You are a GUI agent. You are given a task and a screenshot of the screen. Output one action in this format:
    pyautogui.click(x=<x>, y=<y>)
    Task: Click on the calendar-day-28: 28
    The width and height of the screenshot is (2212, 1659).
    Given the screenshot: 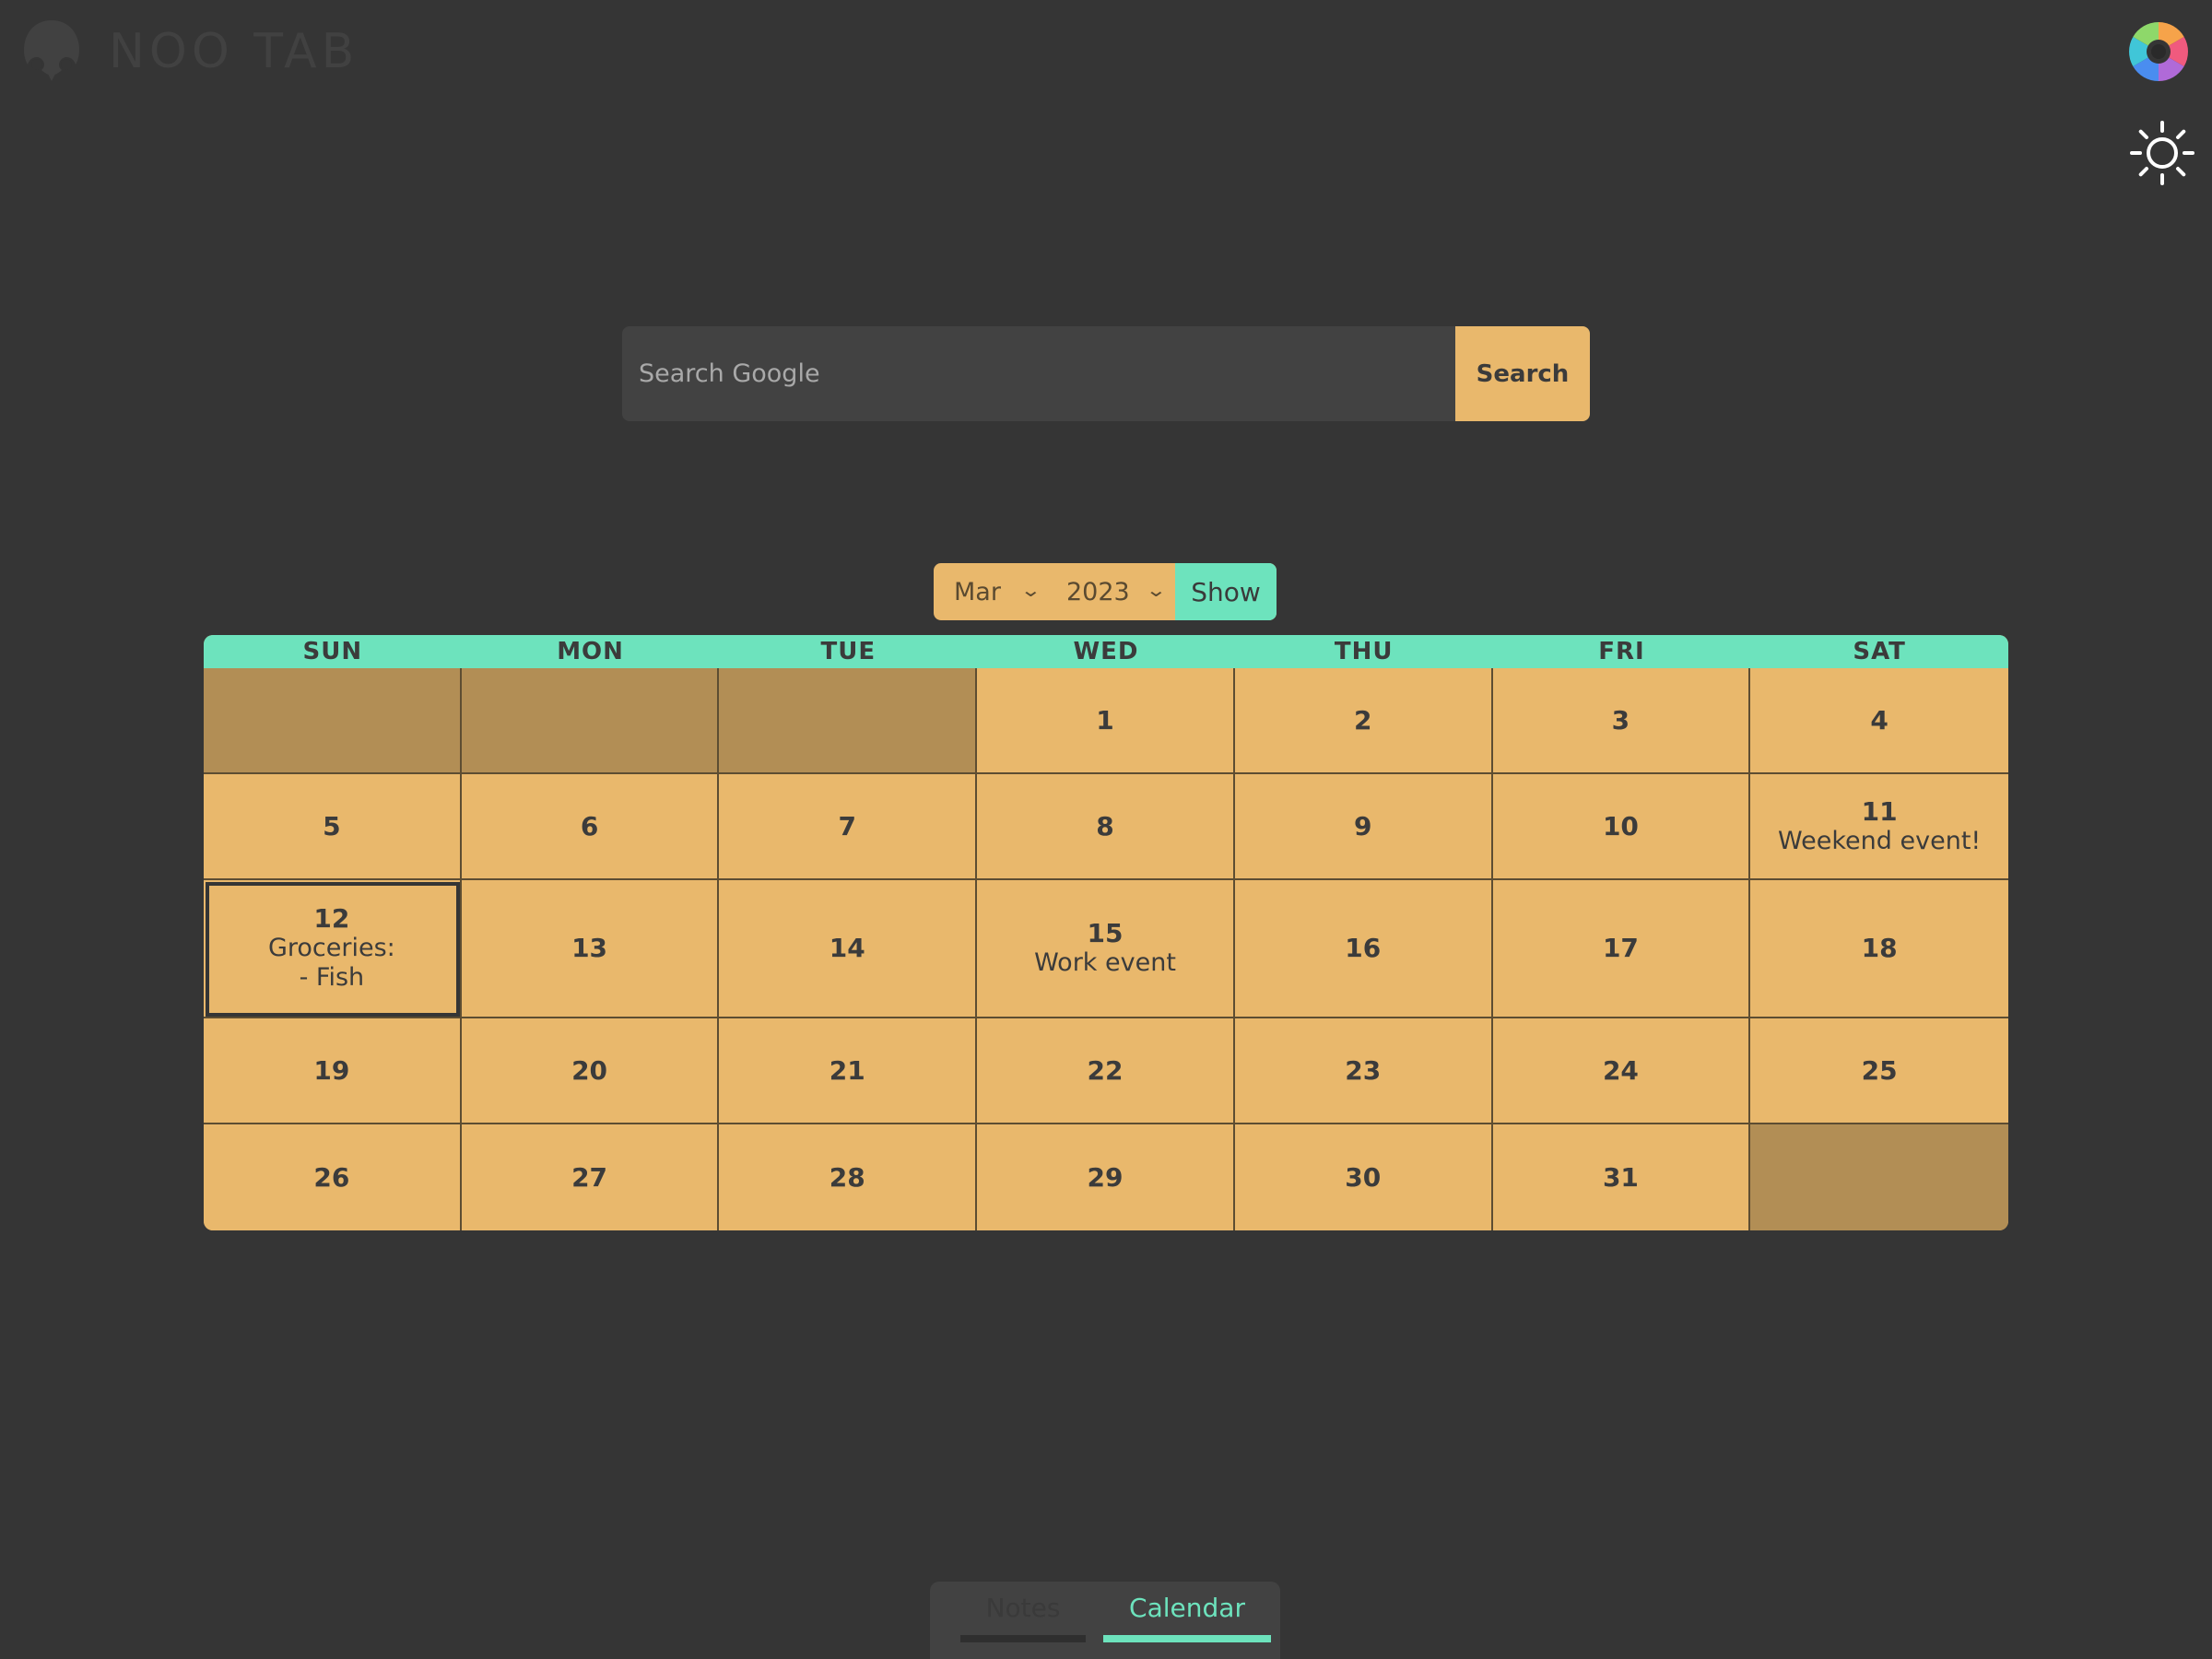 What is the action you would take?
    pyautogui.click(x=848, y=1177)
    